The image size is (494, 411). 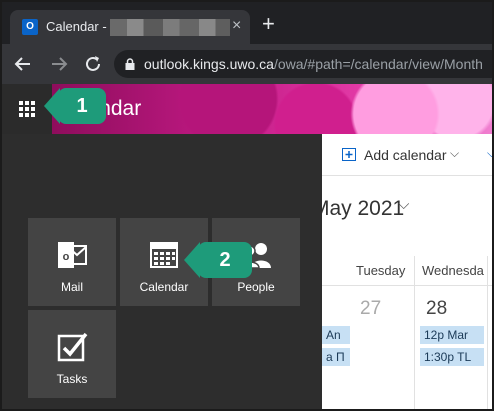 What do you see at coordinates (452, 335) in the screenshot?
I see `calendar-event: 12p Mar` at bounding box center [452, 335].